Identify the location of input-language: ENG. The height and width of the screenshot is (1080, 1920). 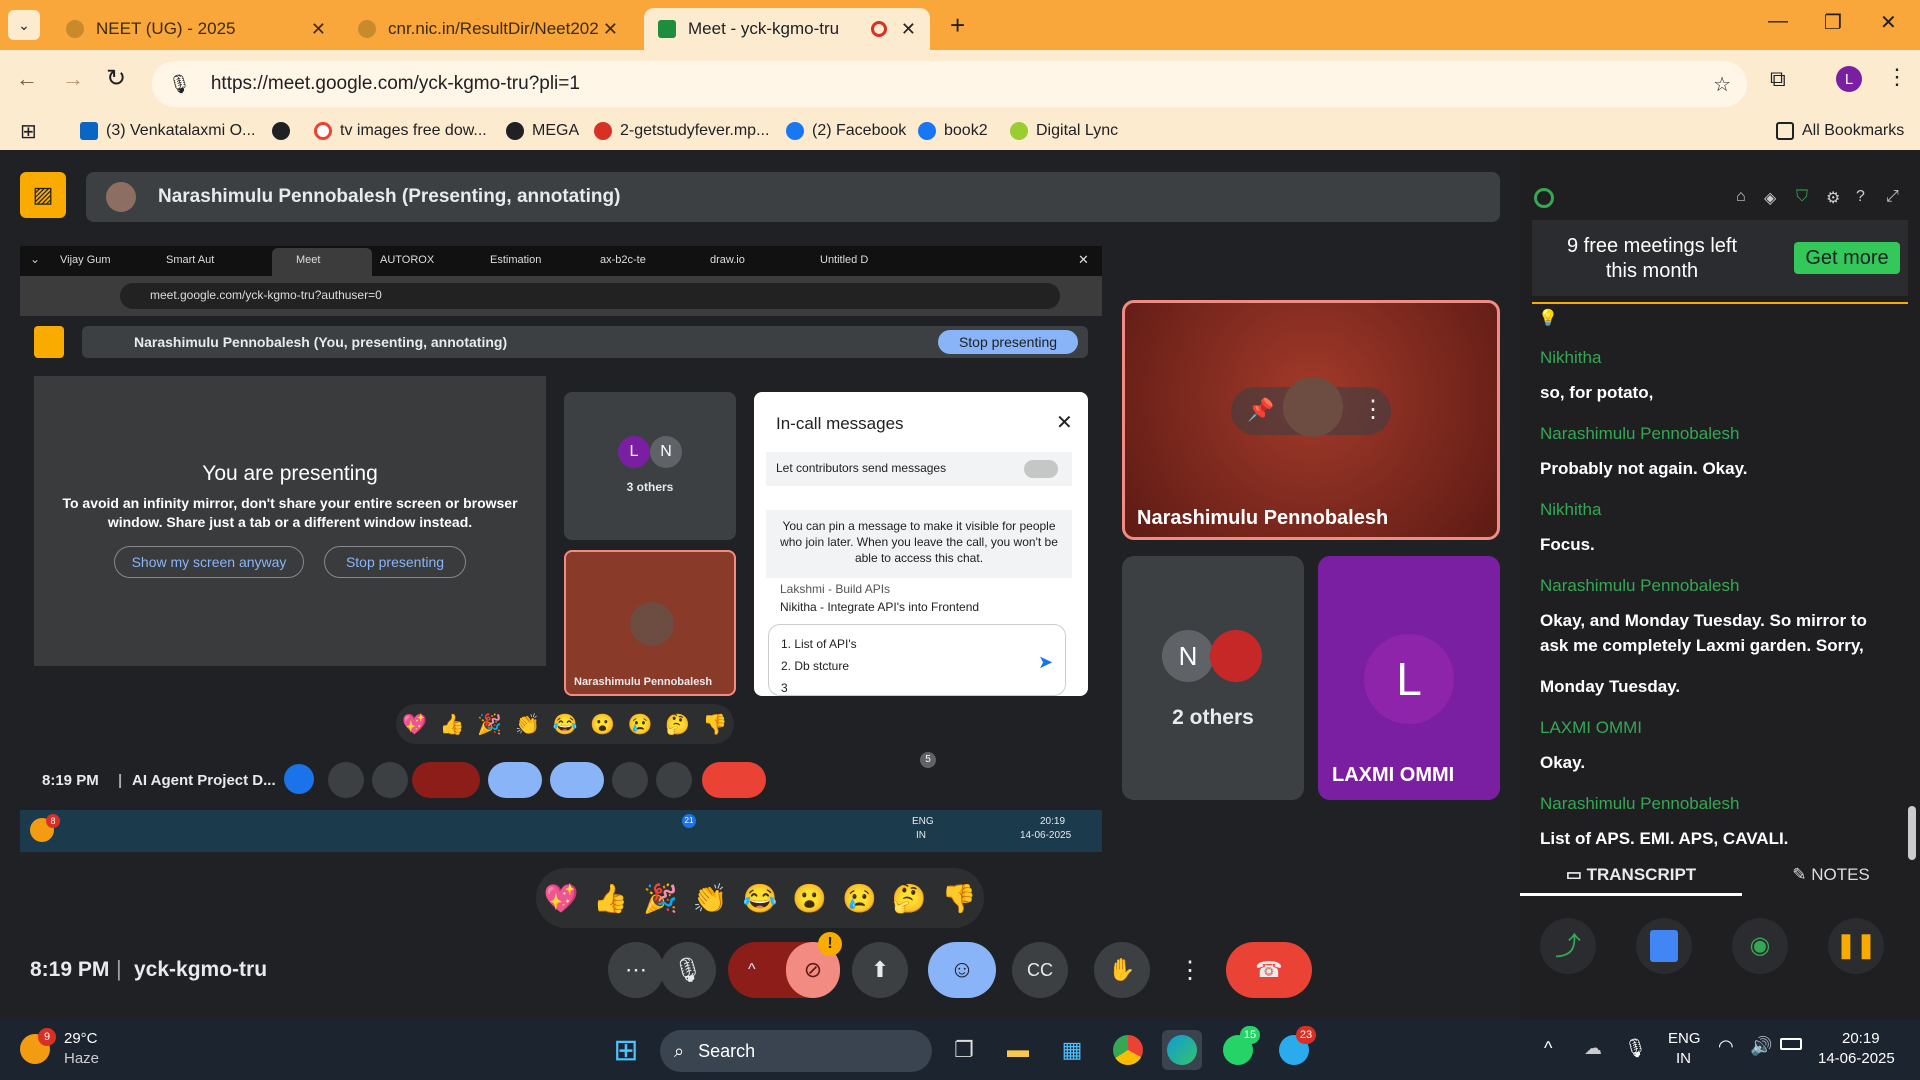
(1684, 1038).